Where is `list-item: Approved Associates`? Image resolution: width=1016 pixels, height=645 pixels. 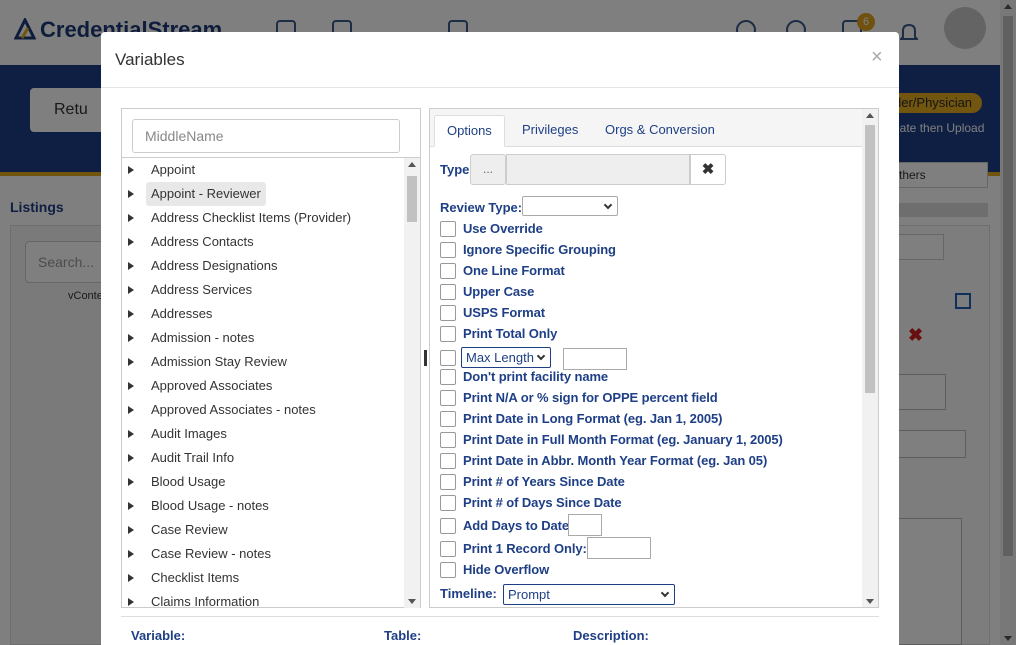
list-item: Approved Associates is located at coordinates (263, 386).